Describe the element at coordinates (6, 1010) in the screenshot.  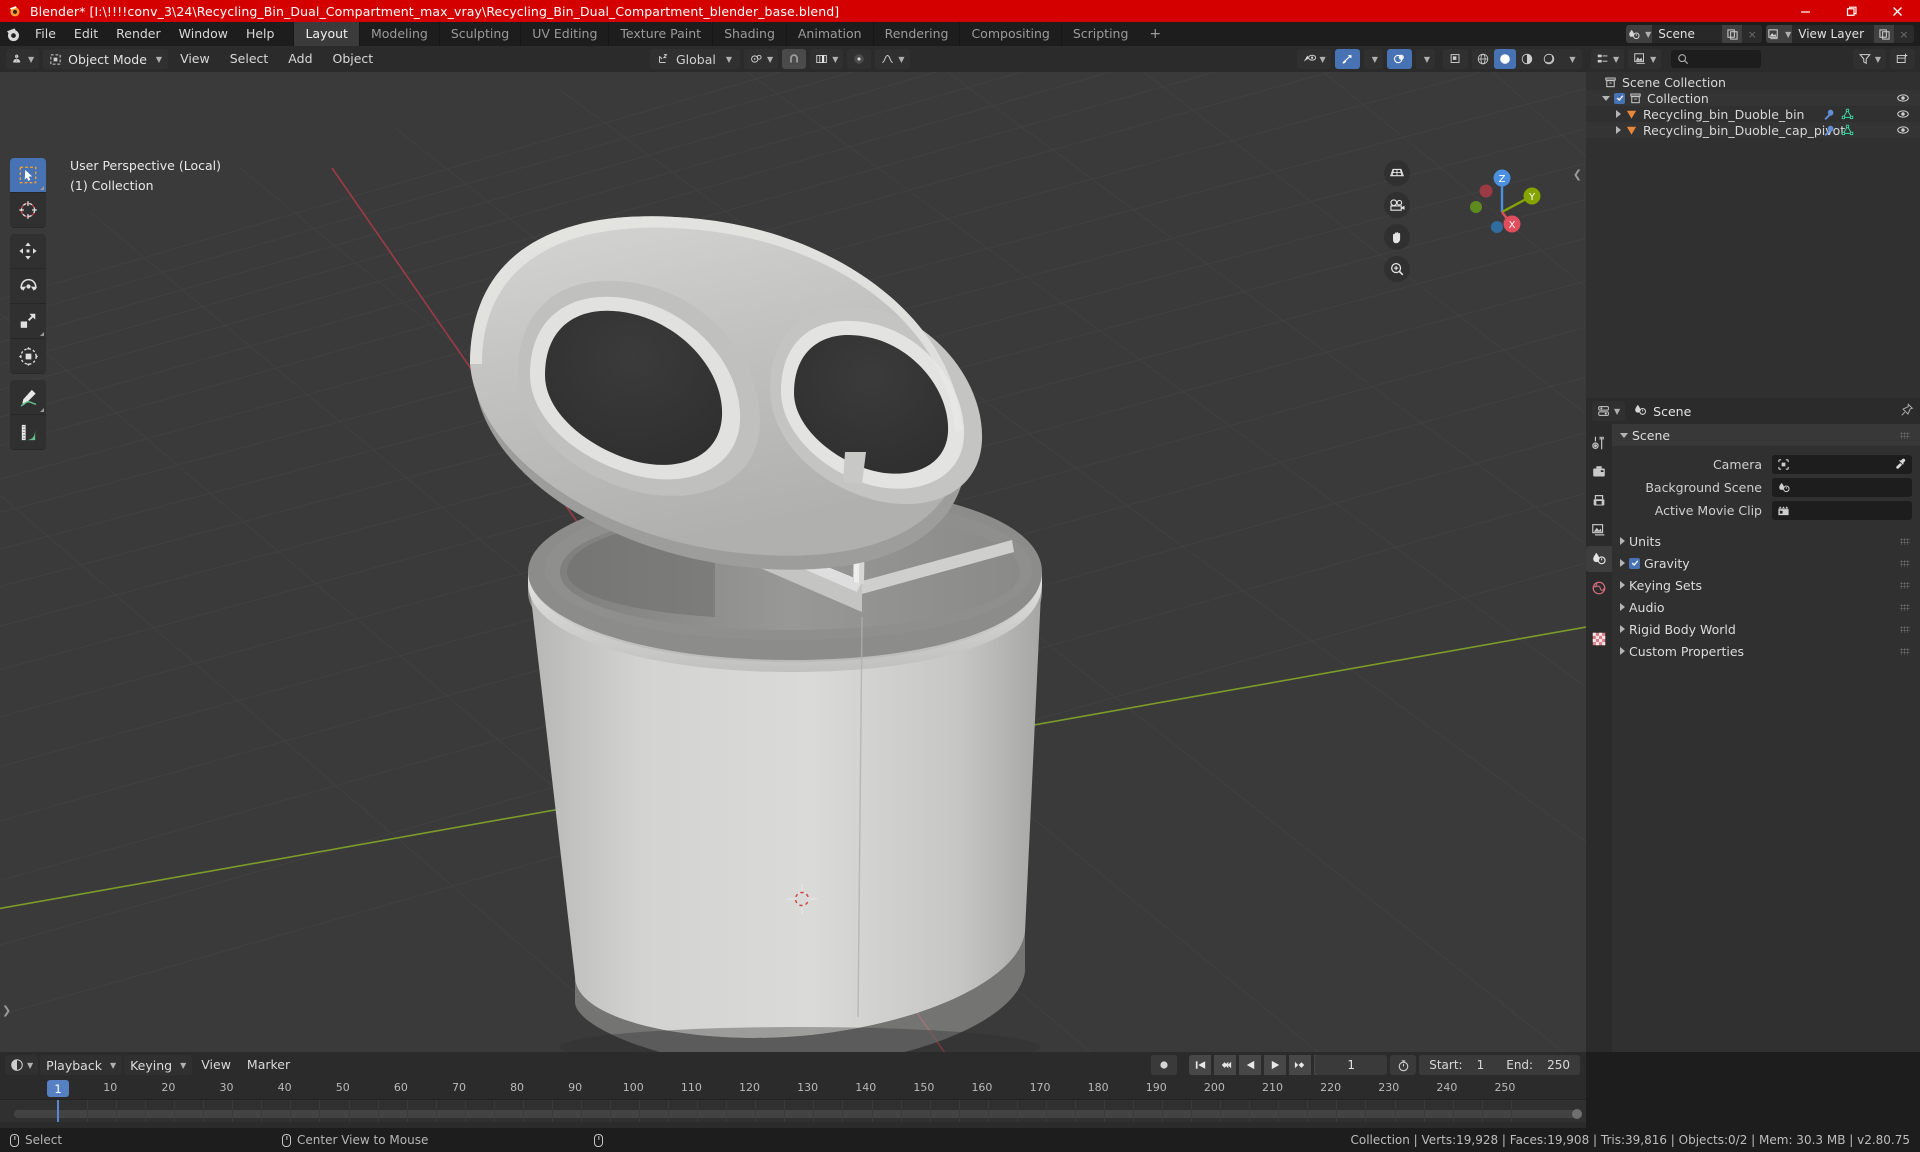
I see `timeline-expand-icon: ❯` at that location.